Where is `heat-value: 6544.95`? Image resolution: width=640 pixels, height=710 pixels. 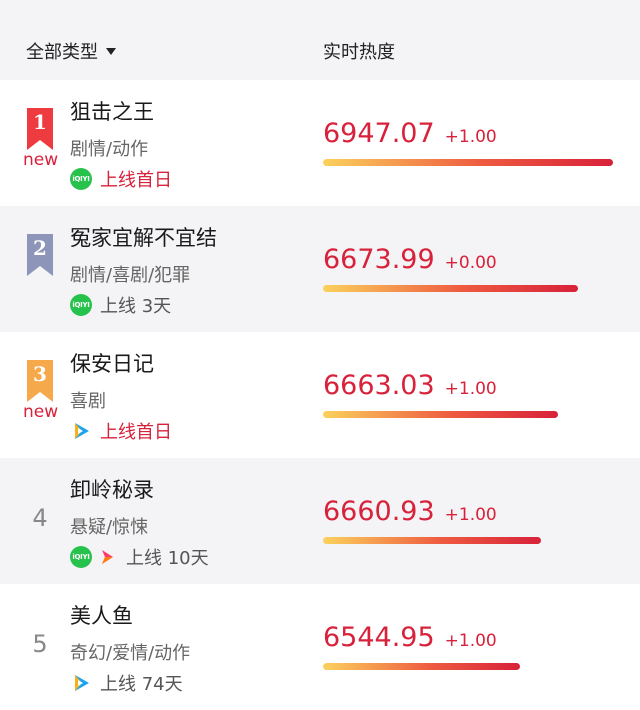 heat-value: 6544.95 is located at coordinates (379, 637).